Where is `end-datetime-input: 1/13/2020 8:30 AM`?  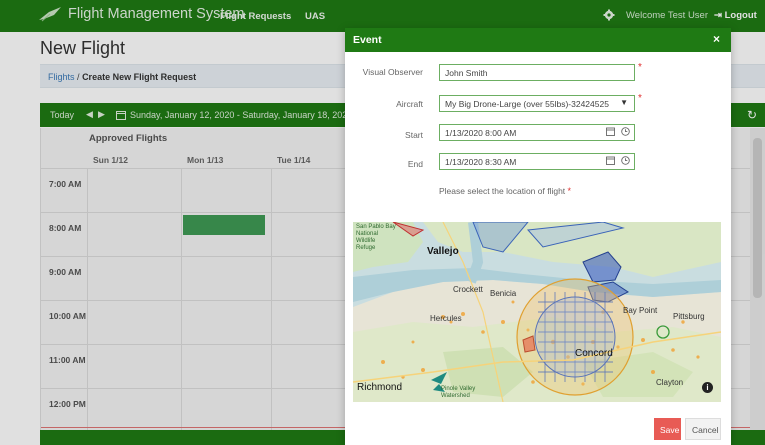 end-datetime-input: 1/13/2020 8:30 AM is located at coordinates (537, 161).